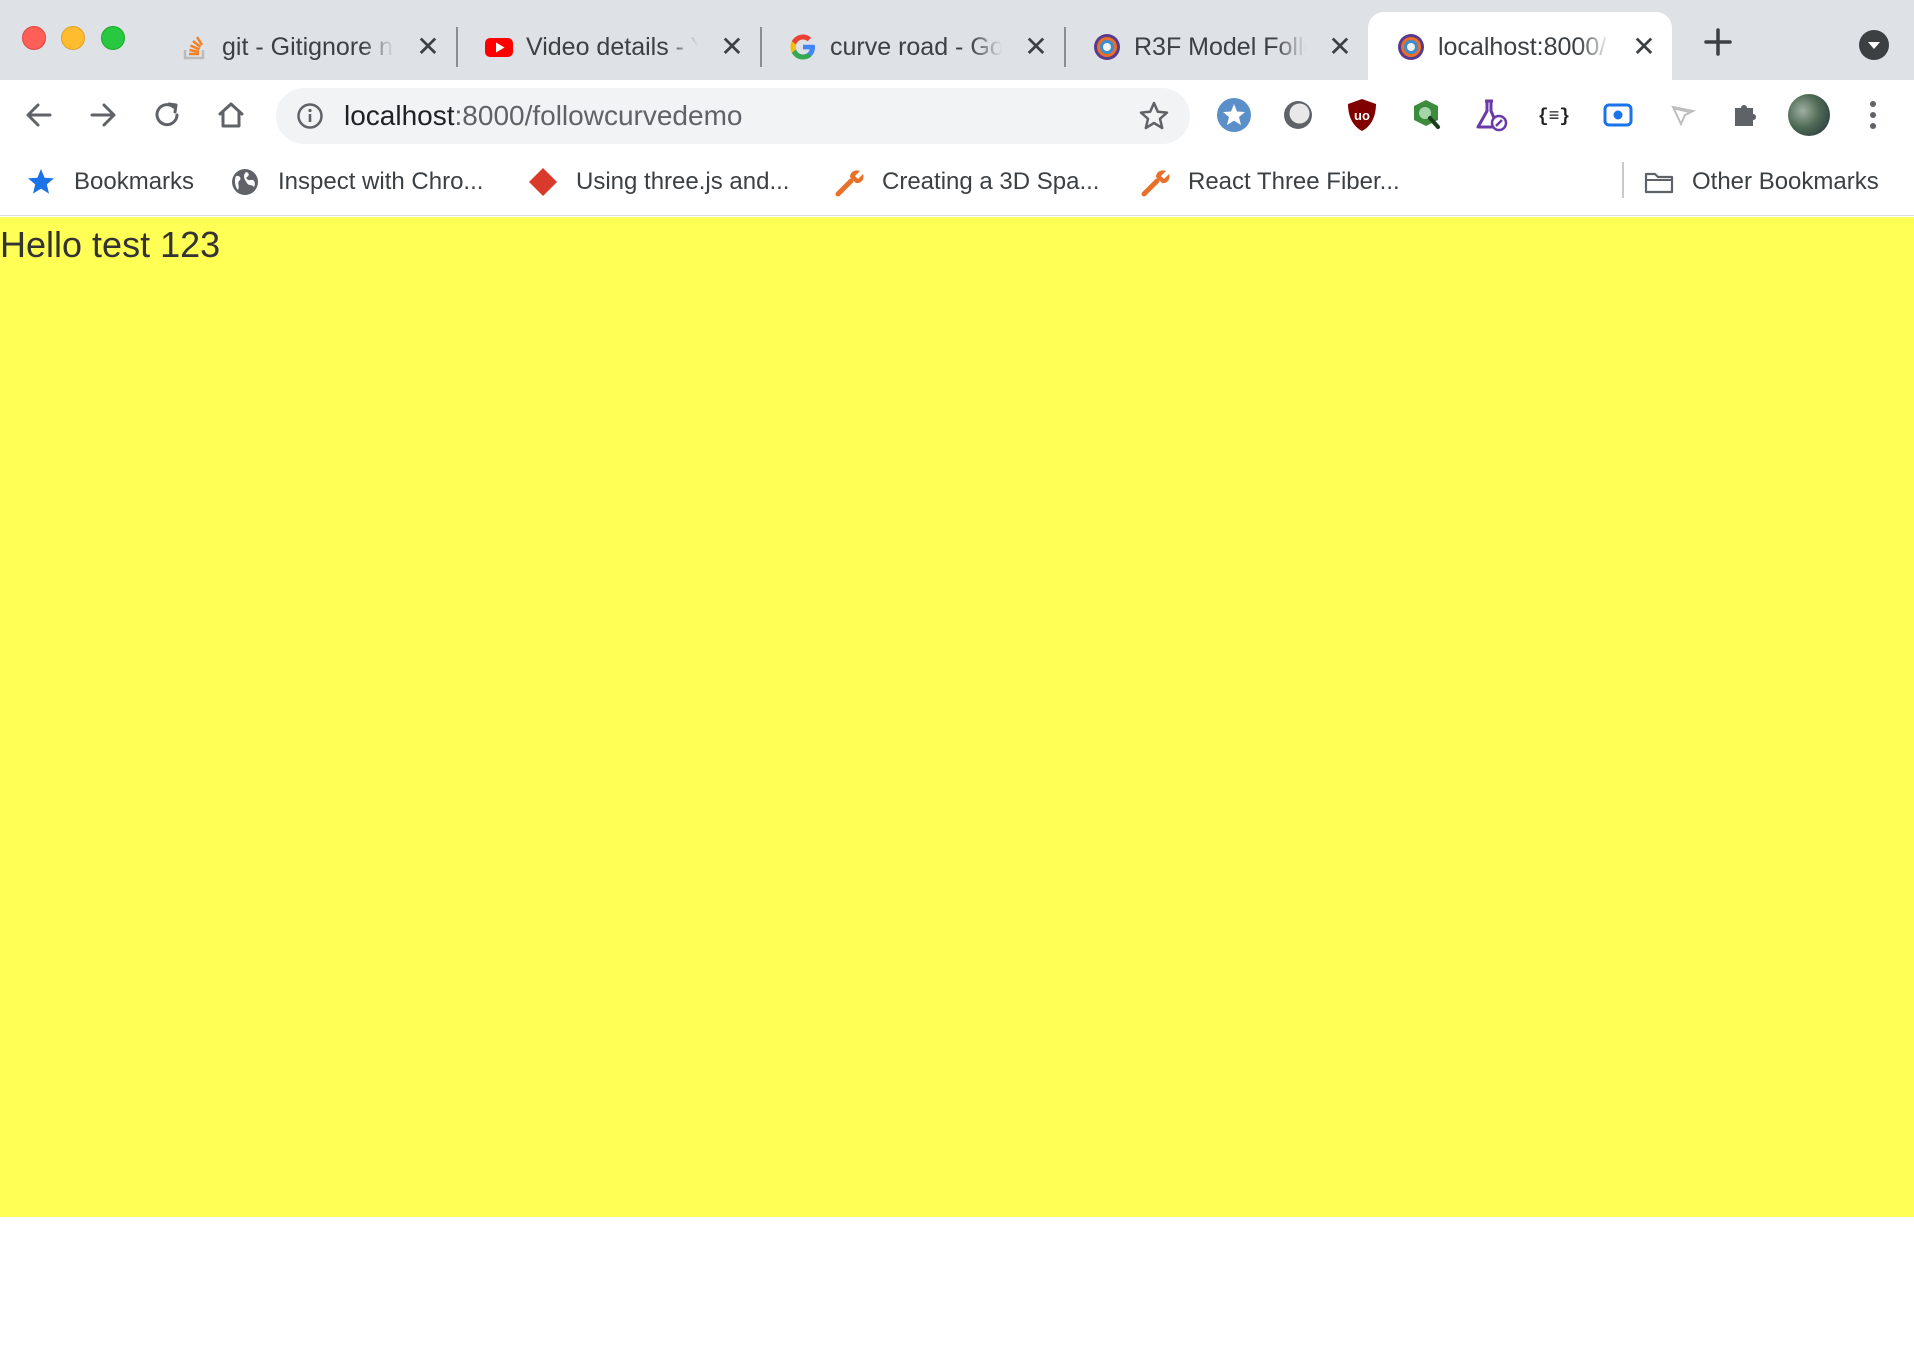 This screenshot has height=1350, width=1914. I want to click on diamond-icon, so click(543, 182).